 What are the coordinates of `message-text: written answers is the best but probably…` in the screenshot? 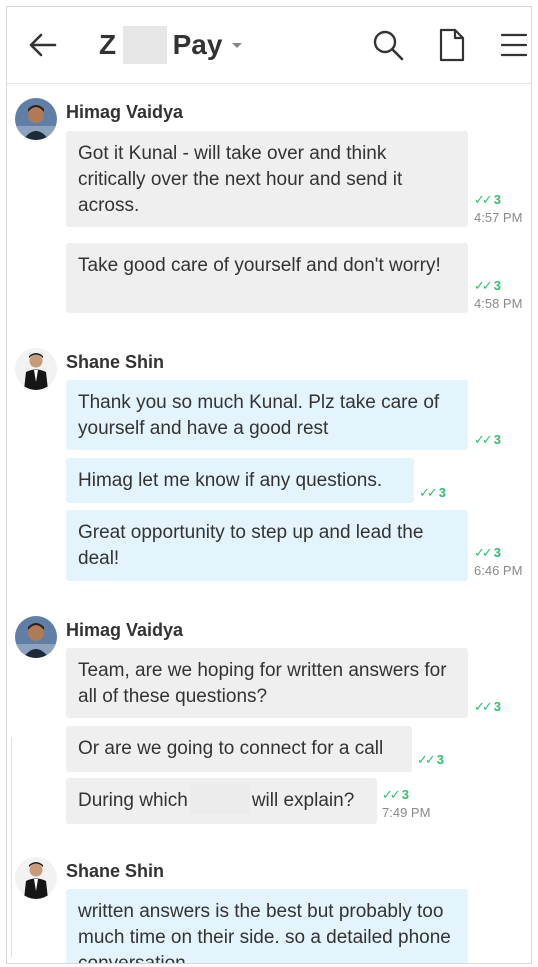 It's located at (264, 932).